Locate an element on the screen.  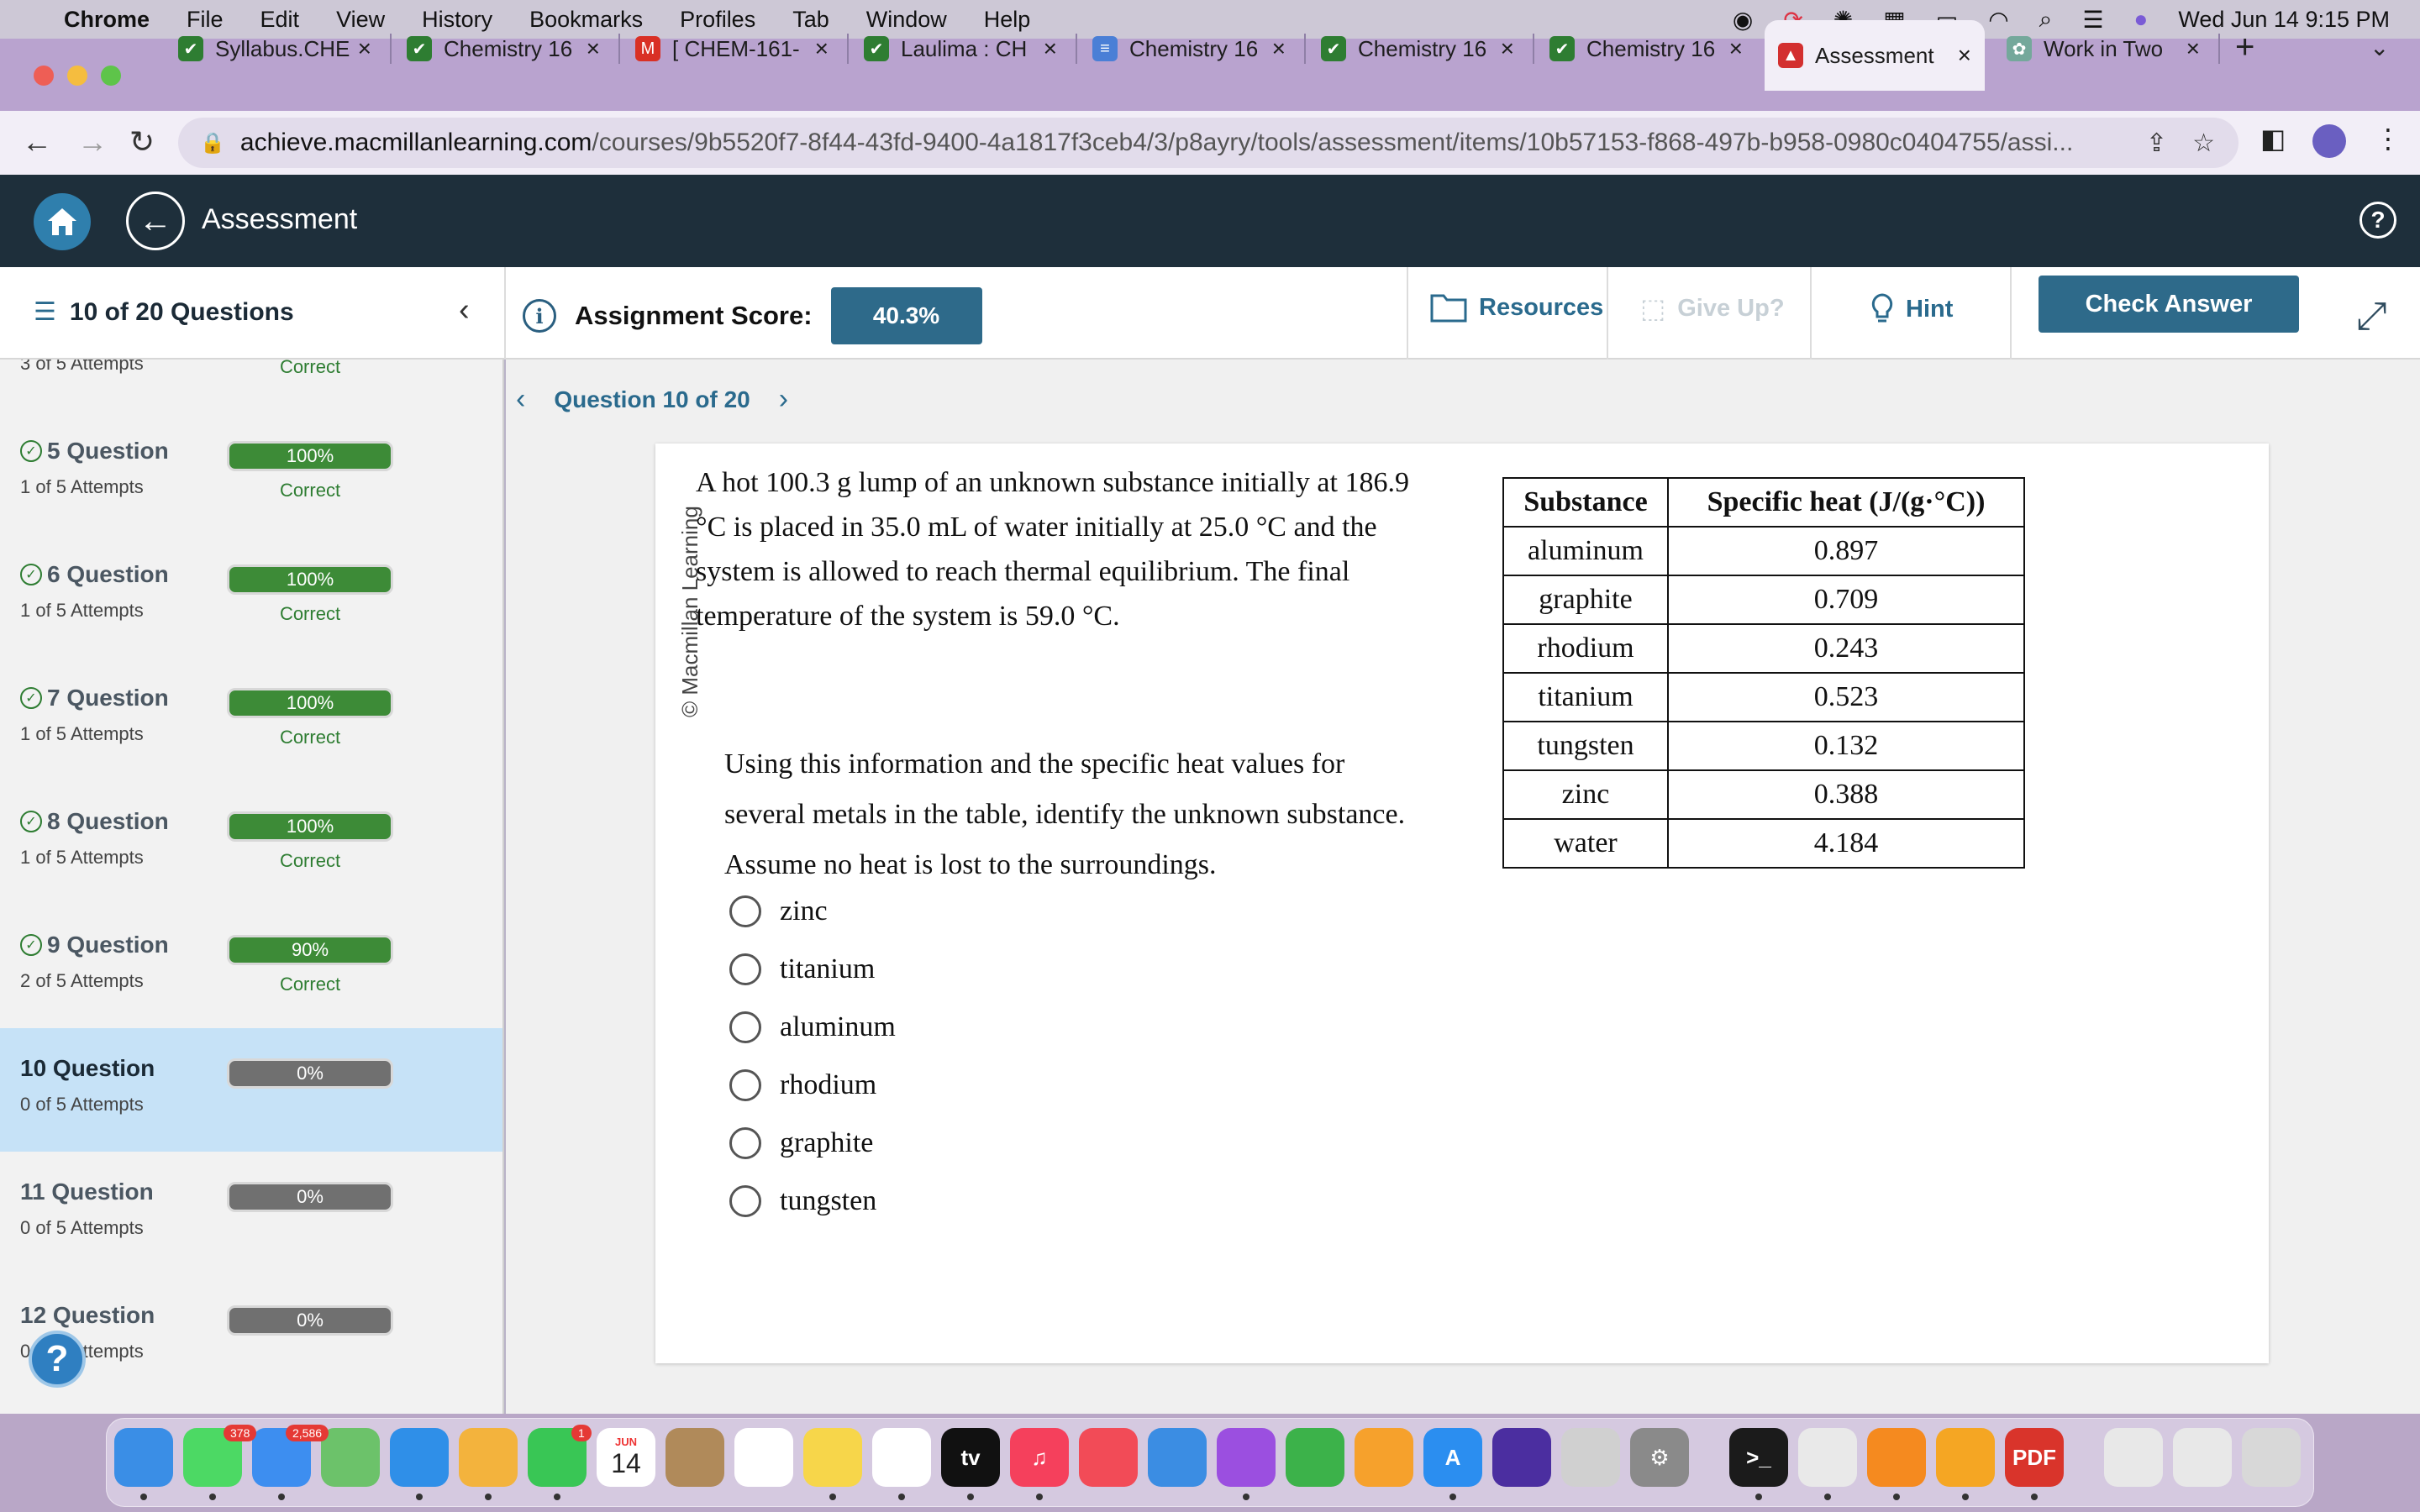
question-item: ✓ 8 Question 1 of 5 Attempts 100% Correct is located at coordinates (251, 843).